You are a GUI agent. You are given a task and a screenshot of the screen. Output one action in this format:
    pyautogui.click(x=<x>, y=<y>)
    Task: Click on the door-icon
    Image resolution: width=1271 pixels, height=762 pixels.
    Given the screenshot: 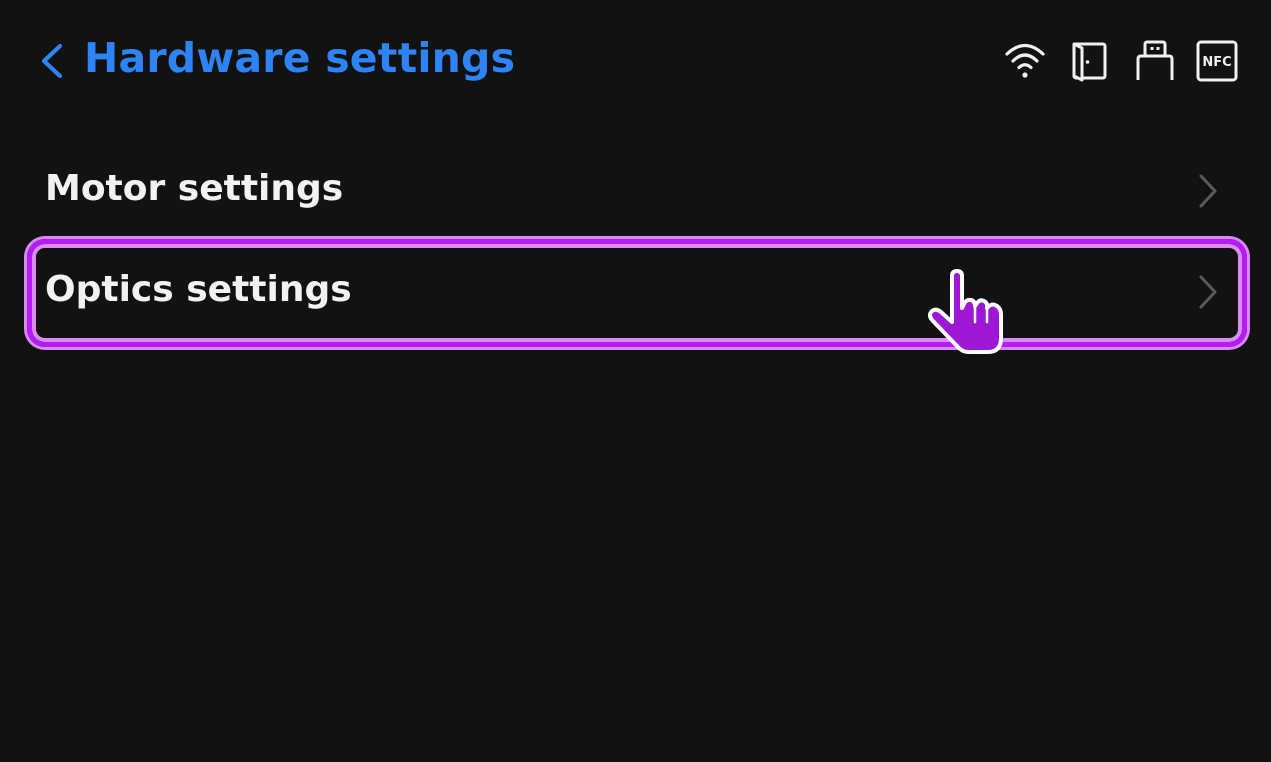 What is the action you would take?
    pyautogui.click(x=1089, y=62)
    